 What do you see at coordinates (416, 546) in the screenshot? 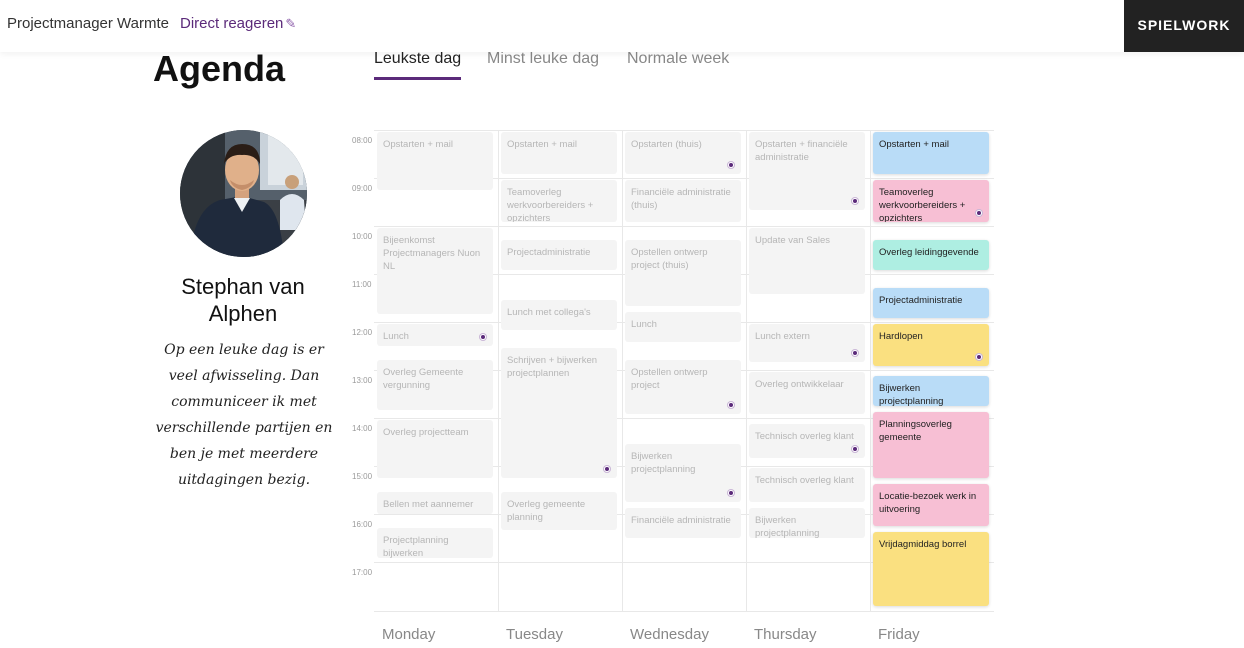
I see `event-title: Projectplanning bijwerken` at bounding box center [416, 546].